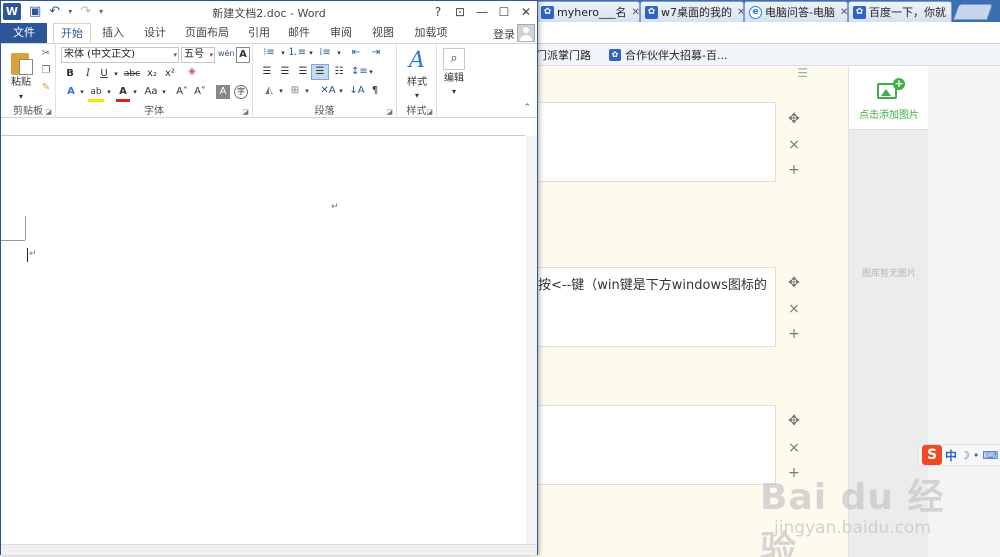 The image size is (1000, 557). What do you see at coordinates (21, 83) in the screenshot?
I see `paste-button: 粘贴` at bounding box center [21, 83].